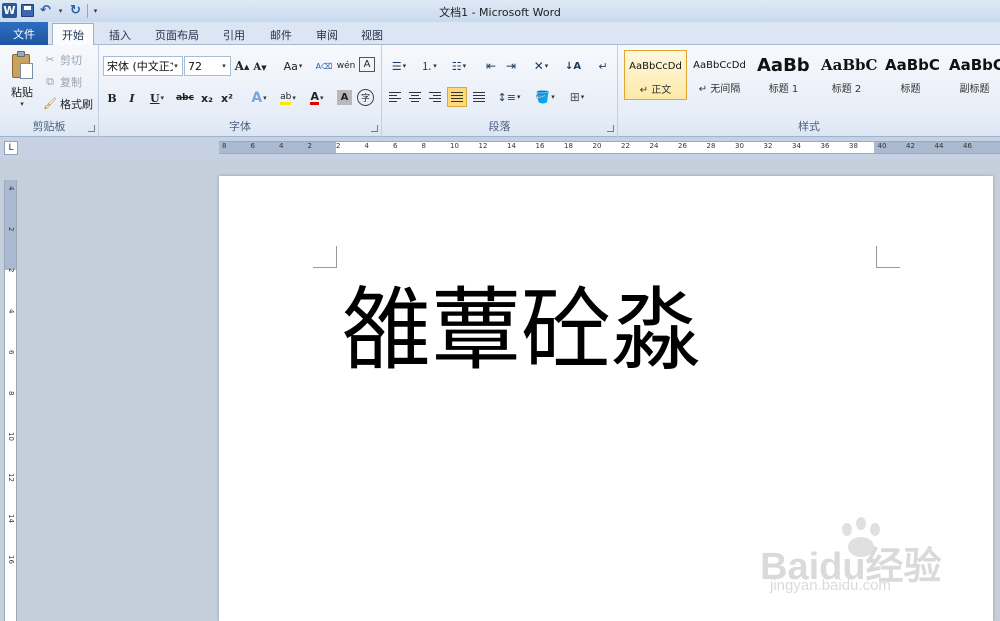 This screenshot has width=1000, height=621. I want to click on shading-button: 🪣 ▾, so click(545, 97).